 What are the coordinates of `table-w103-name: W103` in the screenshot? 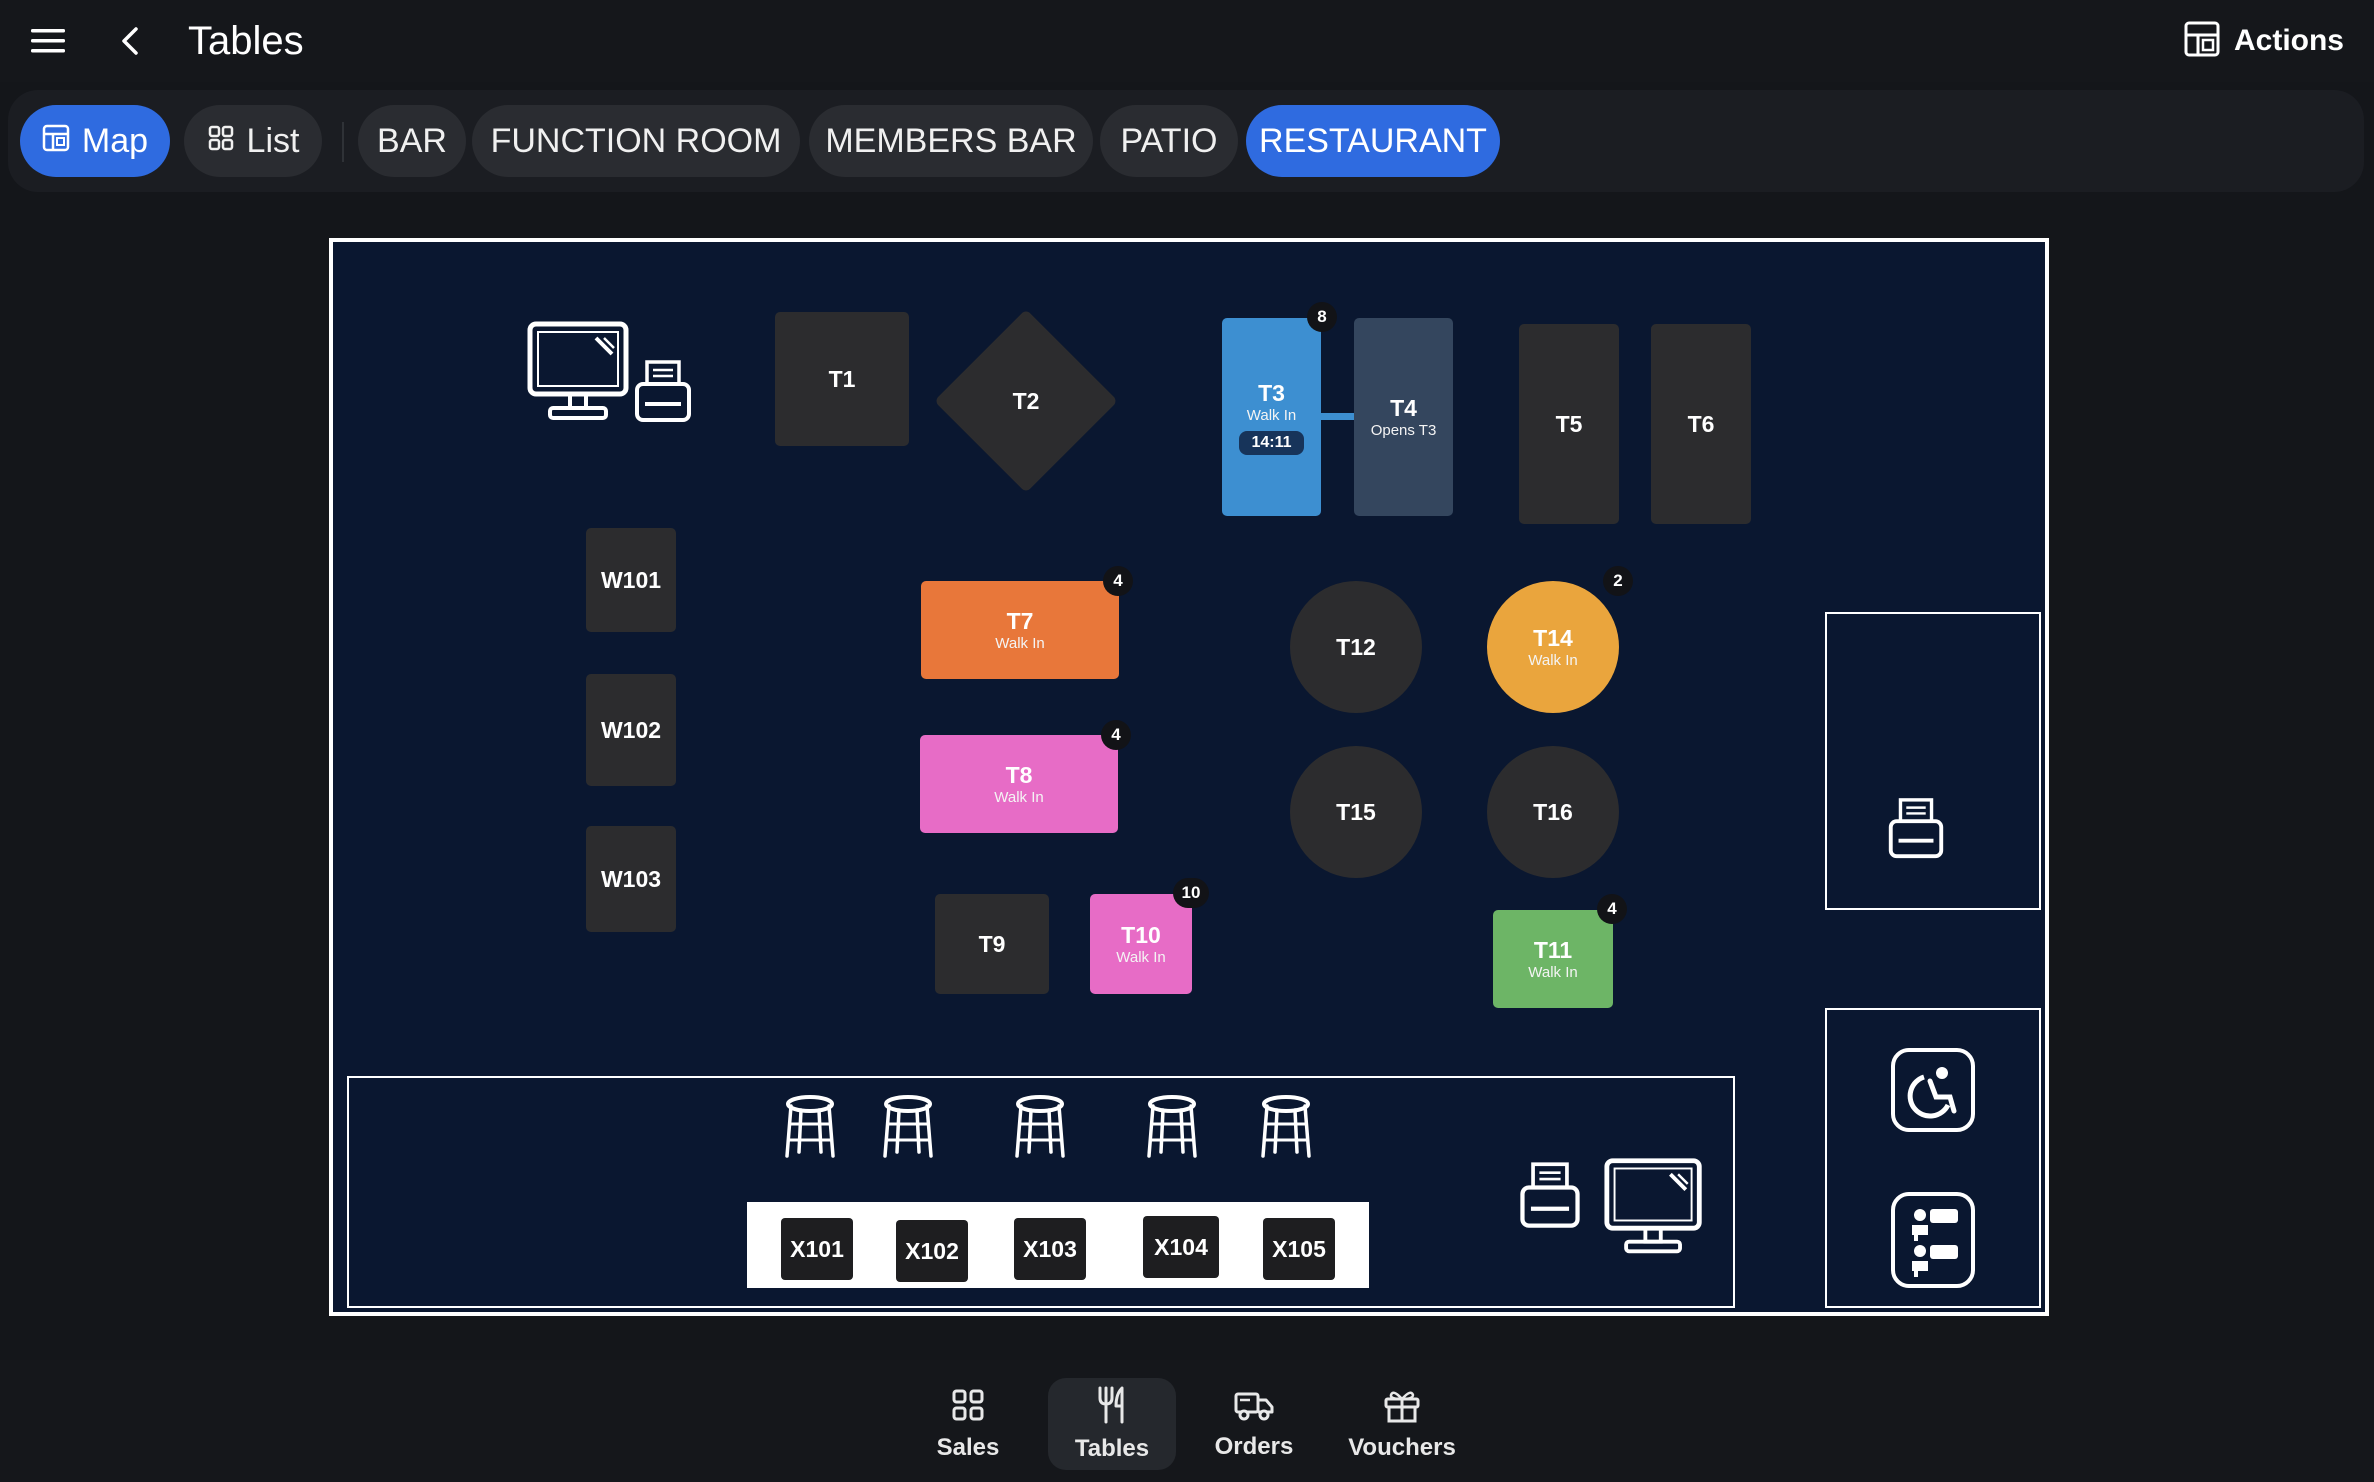 It's located at (631, 879).